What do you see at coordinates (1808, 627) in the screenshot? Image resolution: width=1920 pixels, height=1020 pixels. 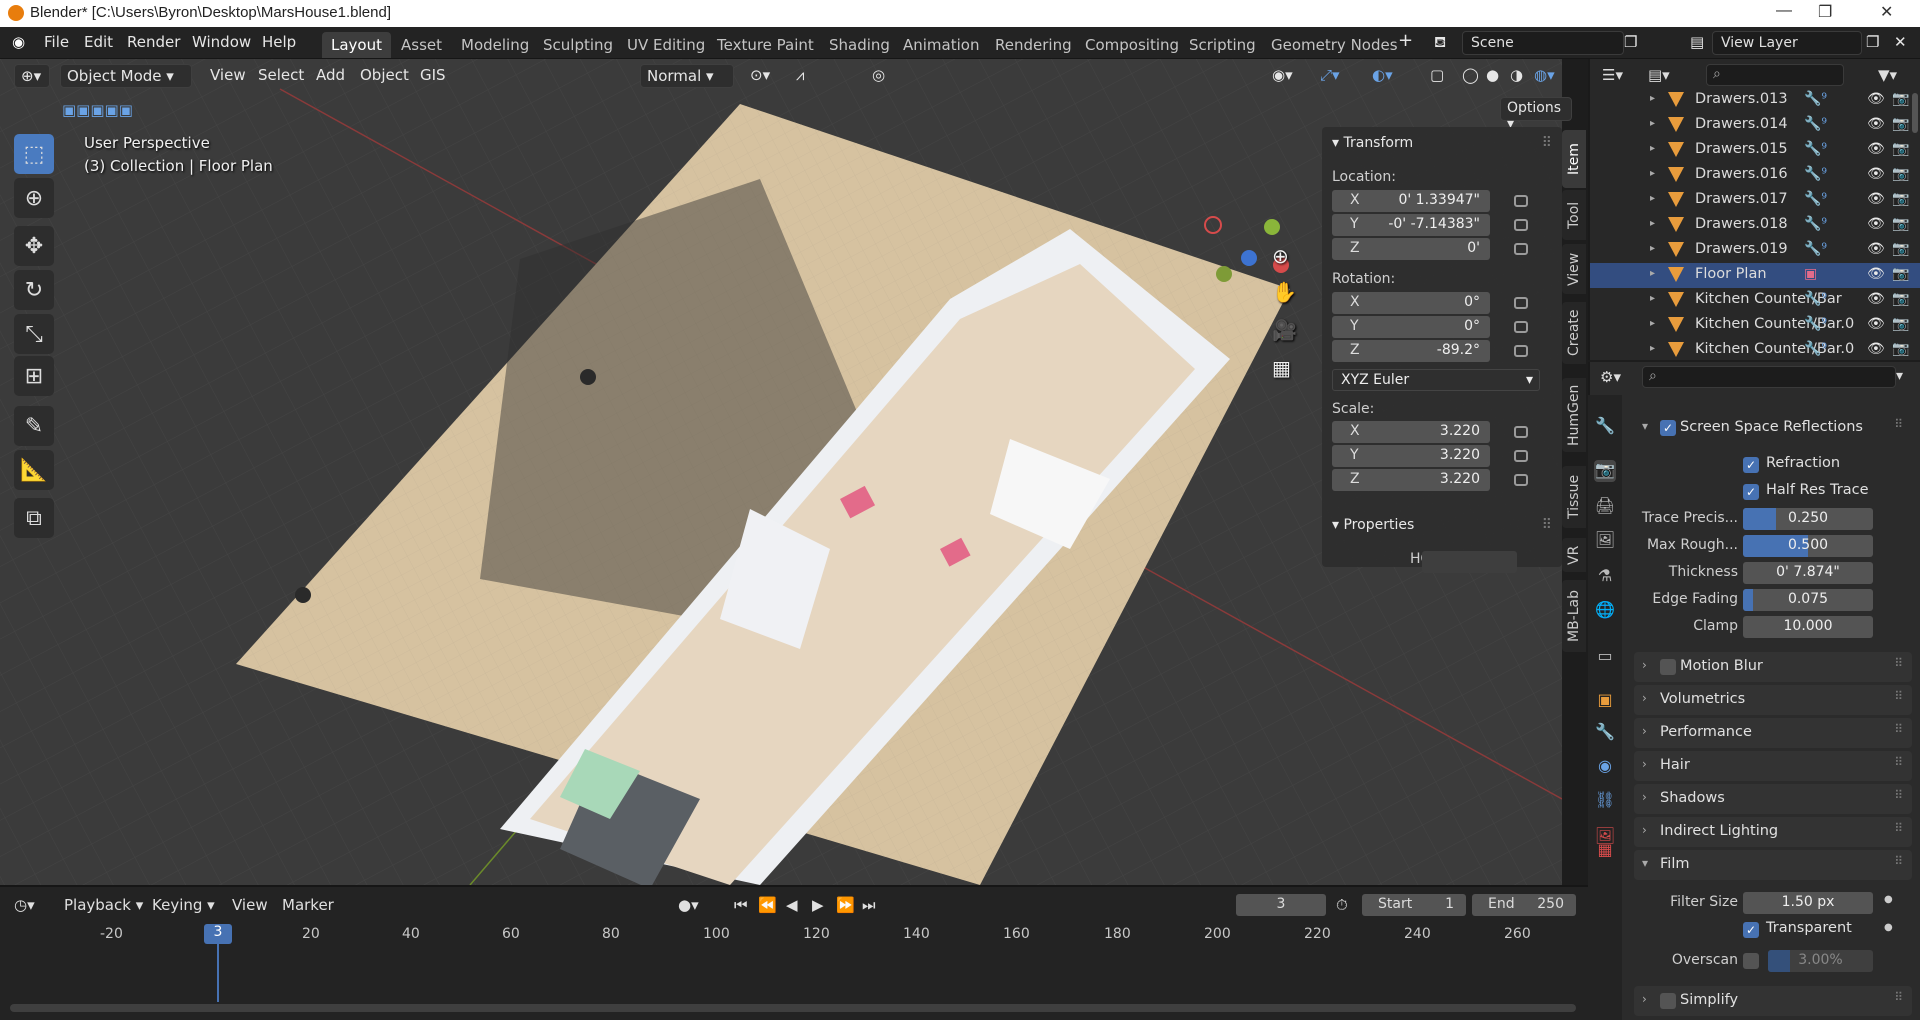 I see `clamp-field: 10.000` at bounding box center [1808, 627].